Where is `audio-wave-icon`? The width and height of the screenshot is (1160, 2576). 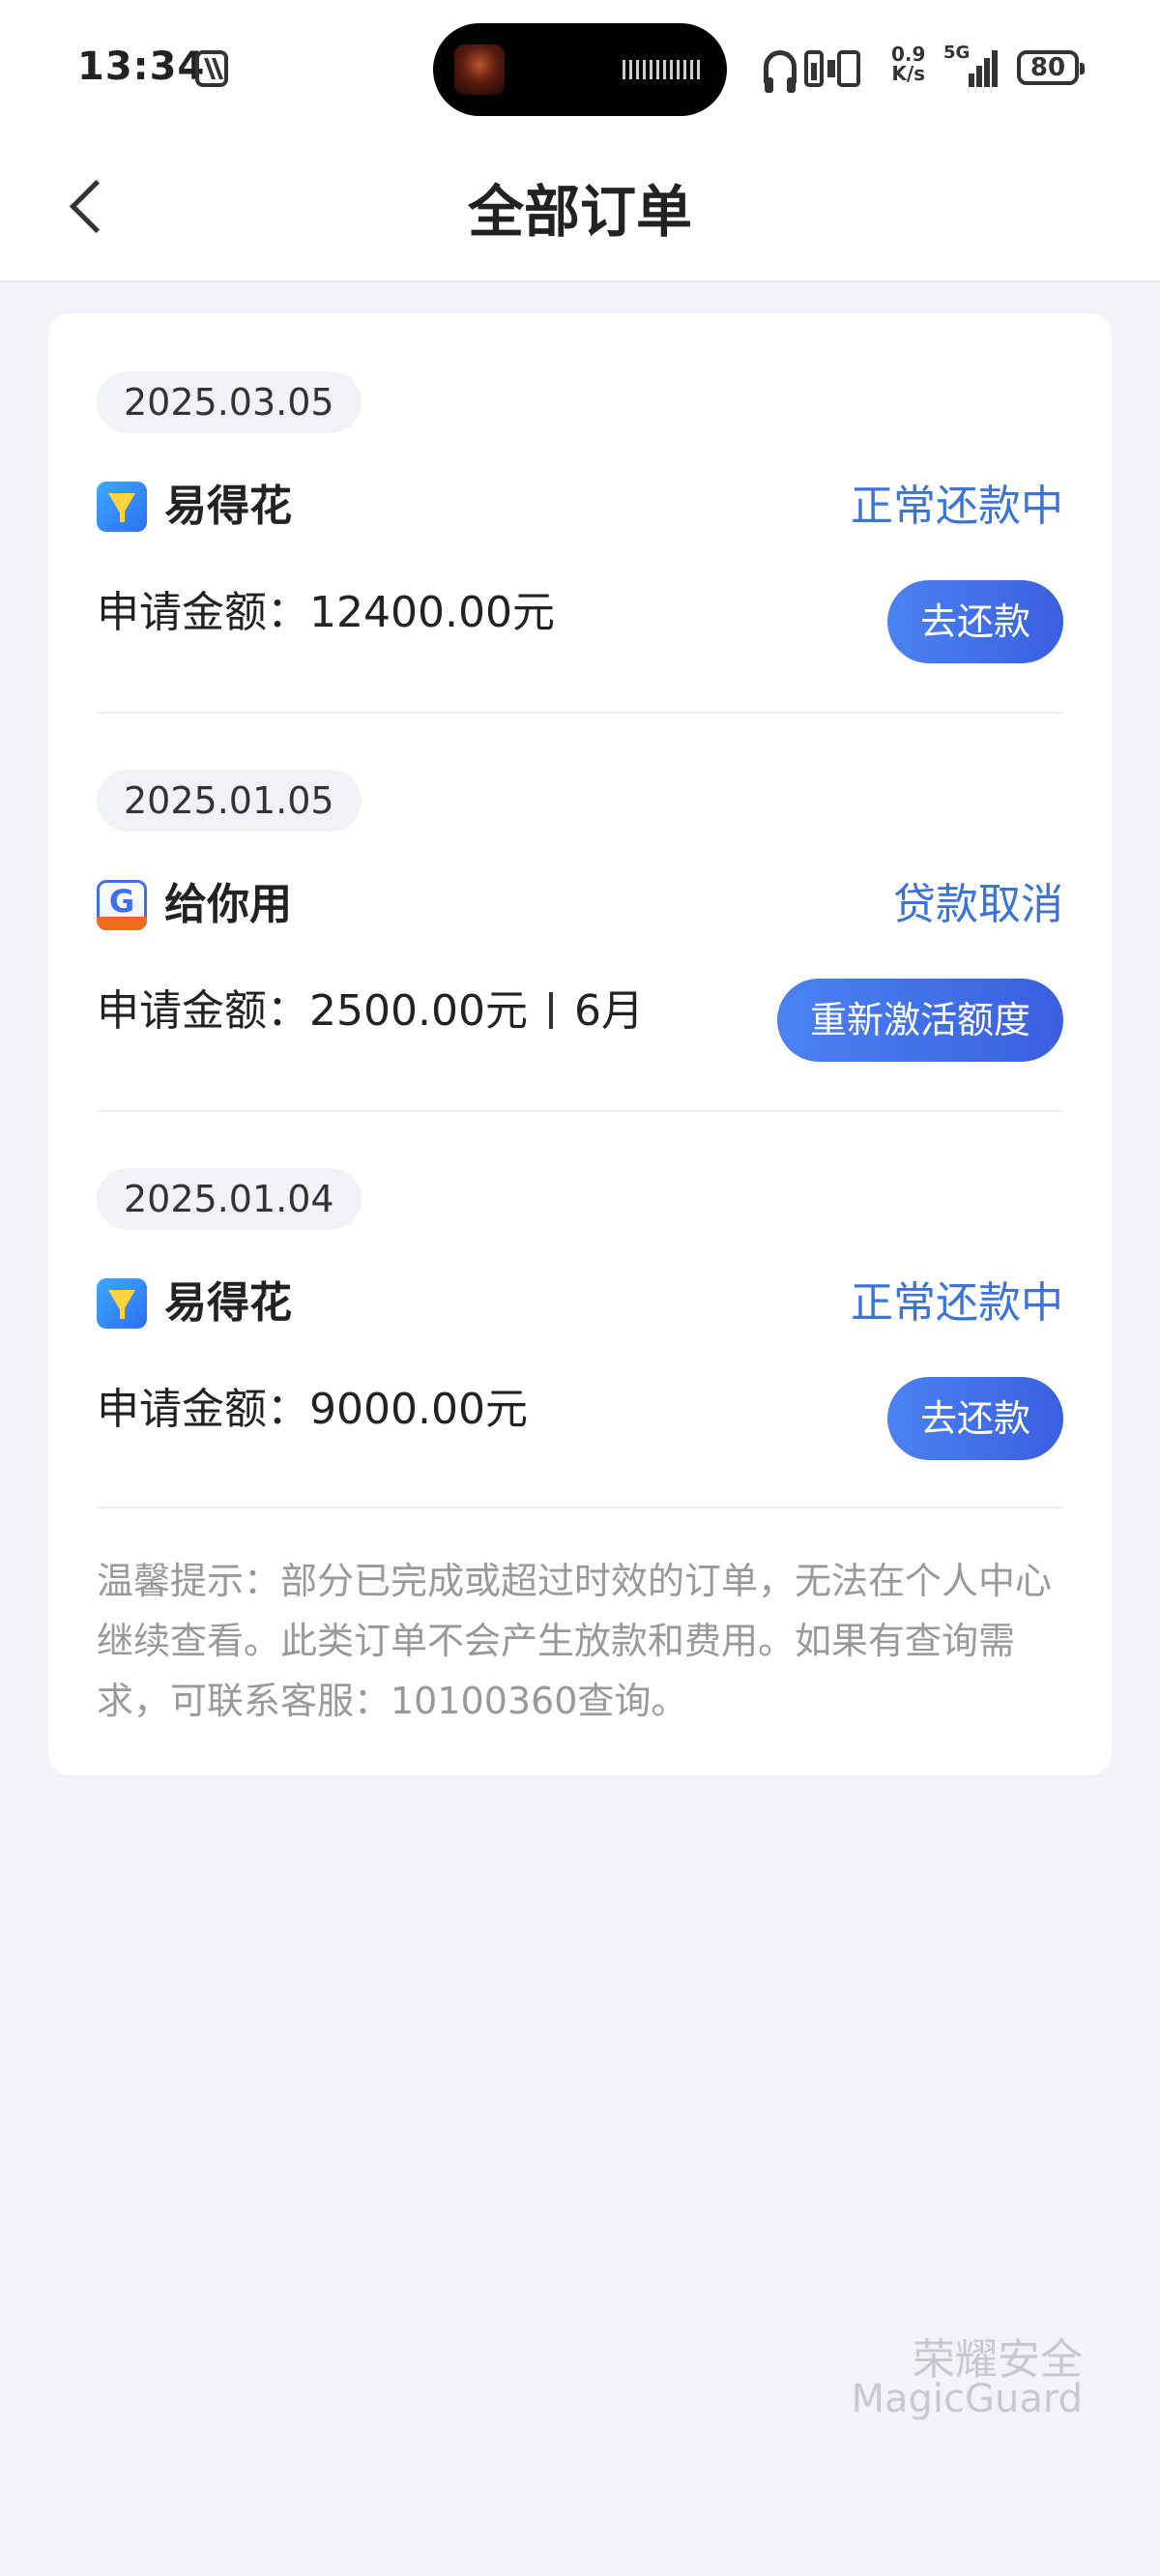 audio-wave-icon is located at coordinates (663, 69).